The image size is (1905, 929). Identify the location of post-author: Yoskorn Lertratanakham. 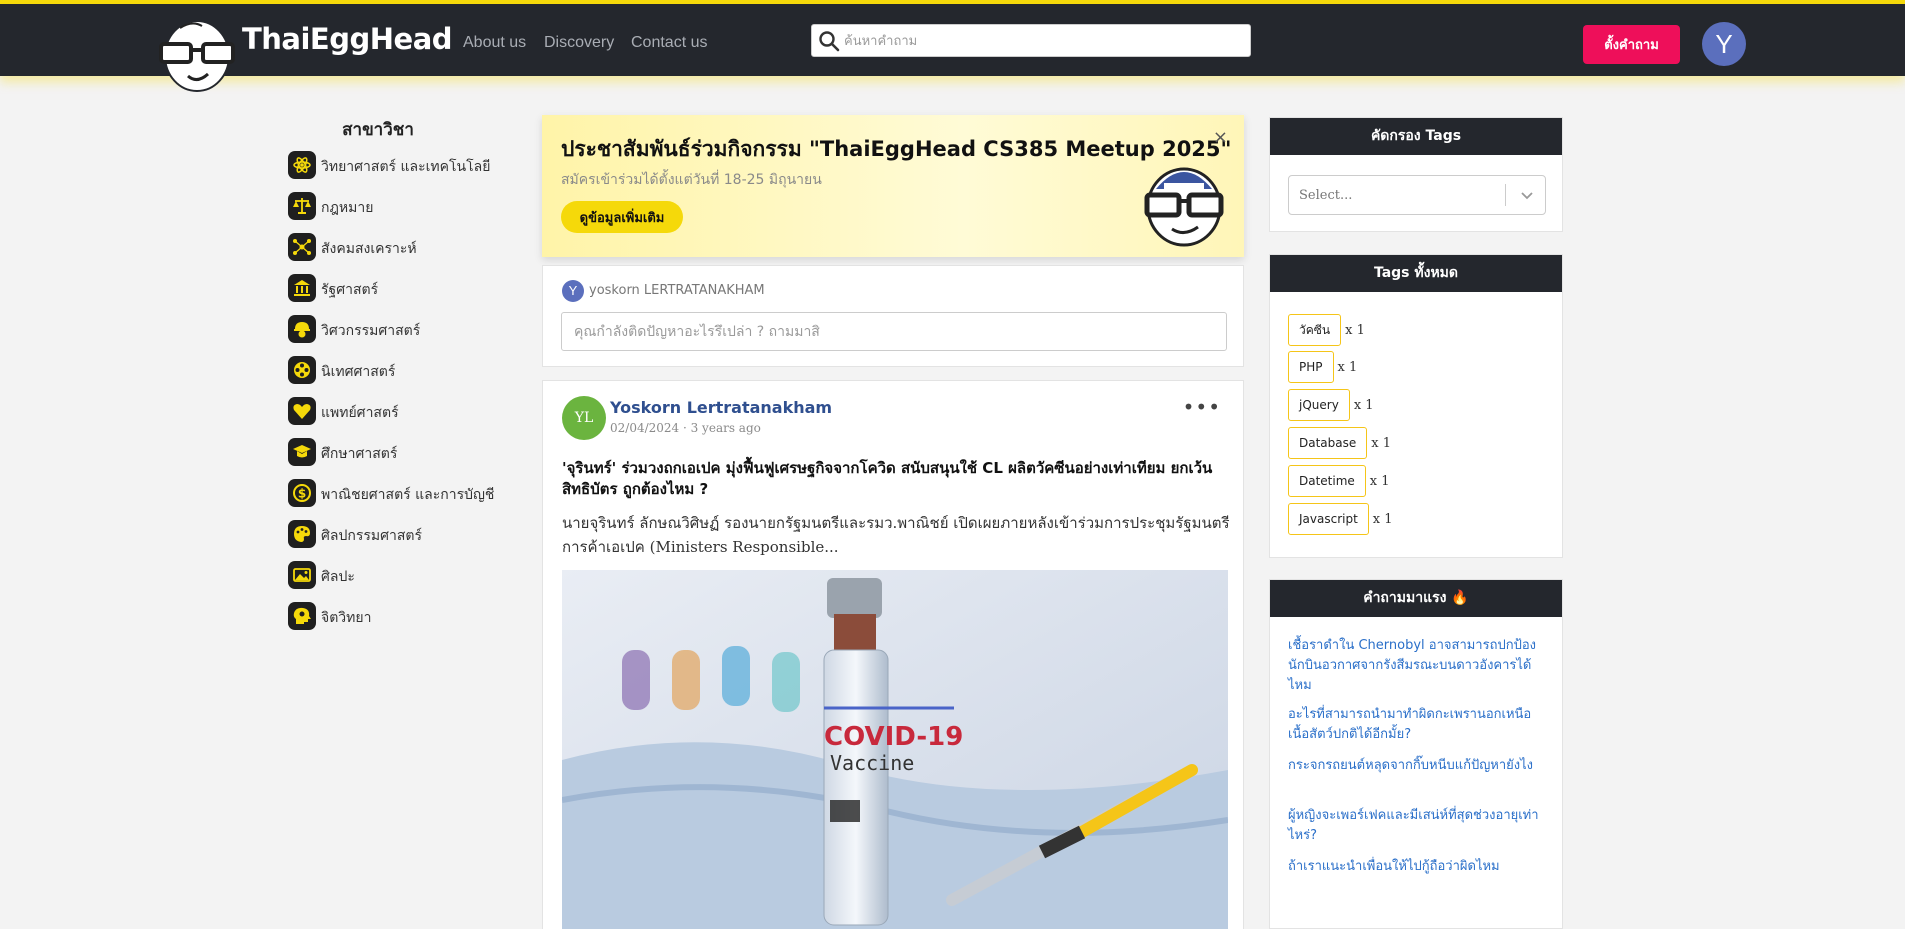
(721, 407).